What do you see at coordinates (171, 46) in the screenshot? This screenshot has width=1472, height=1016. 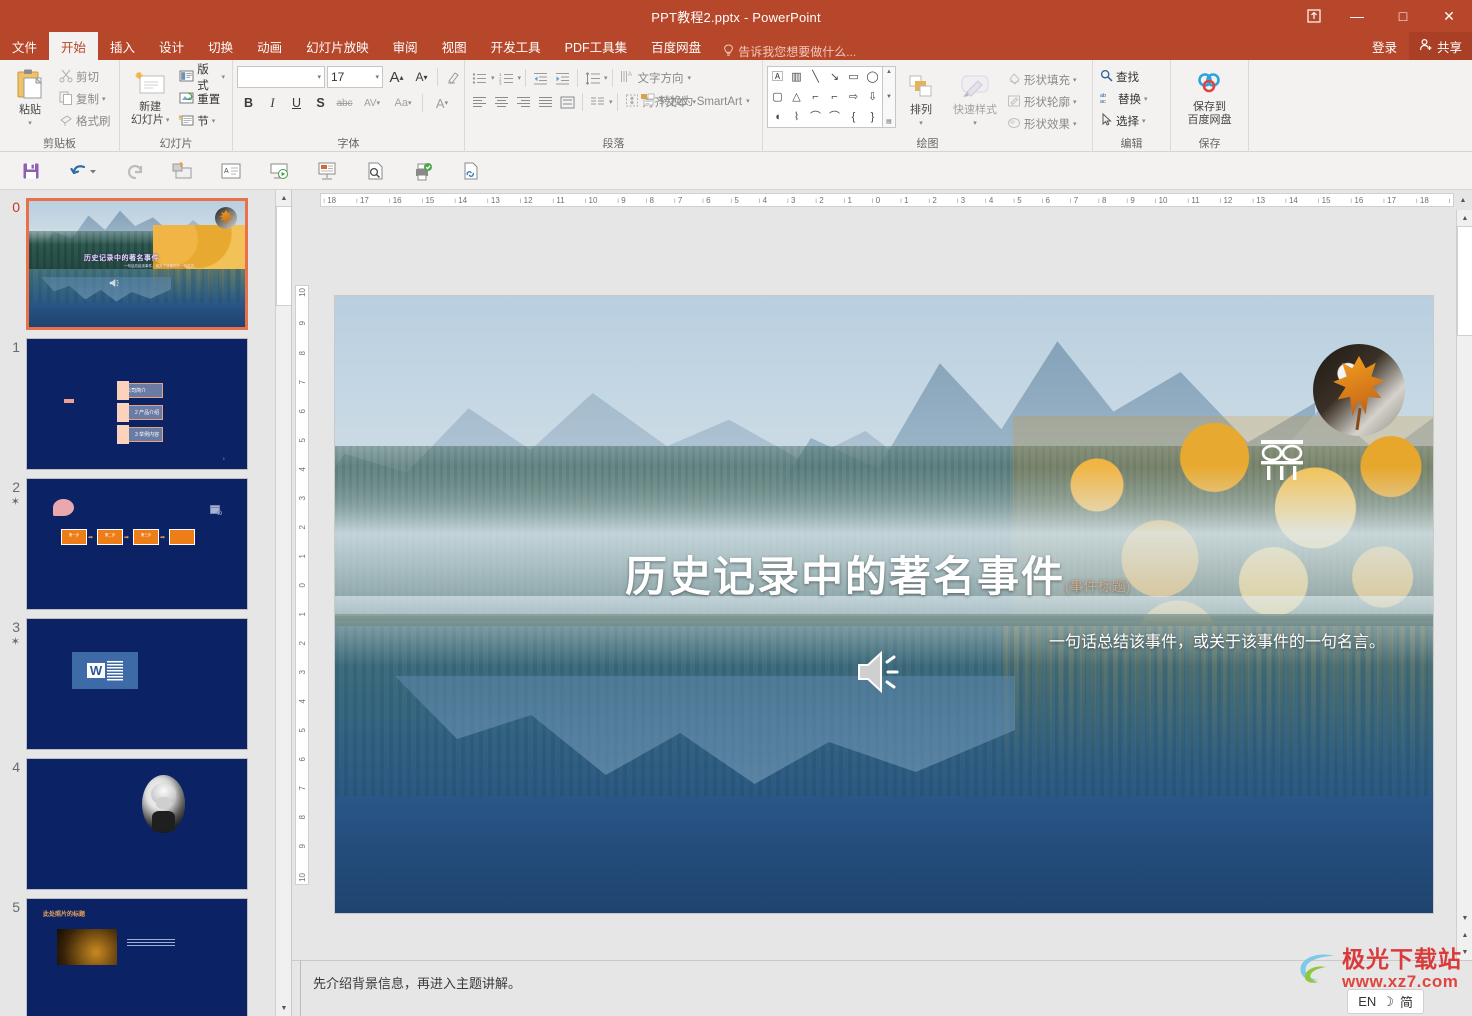 I see `tab-design: 设计` at bounding box center [171, 46].